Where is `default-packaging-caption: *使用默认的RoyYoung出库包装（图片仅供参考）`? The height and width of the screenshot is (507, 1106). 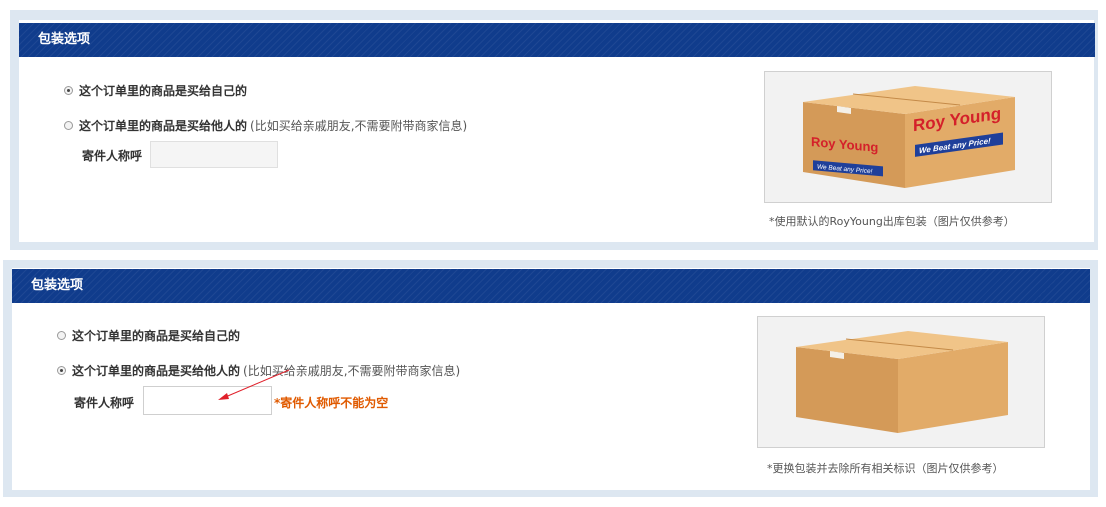 default-packaging-caption: *使用默认的RoyYoung出库包装（图片仅供参考） is located at coordinates (892, 221).